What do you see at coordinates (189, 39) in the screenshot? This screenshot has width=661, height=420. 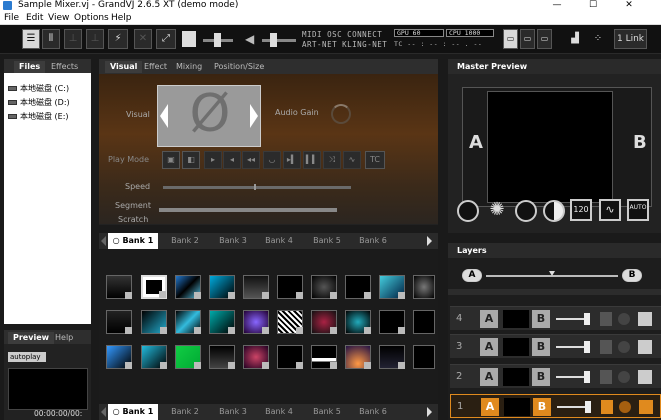 I see `master-fader-knob` at bounding box center [189, 39].